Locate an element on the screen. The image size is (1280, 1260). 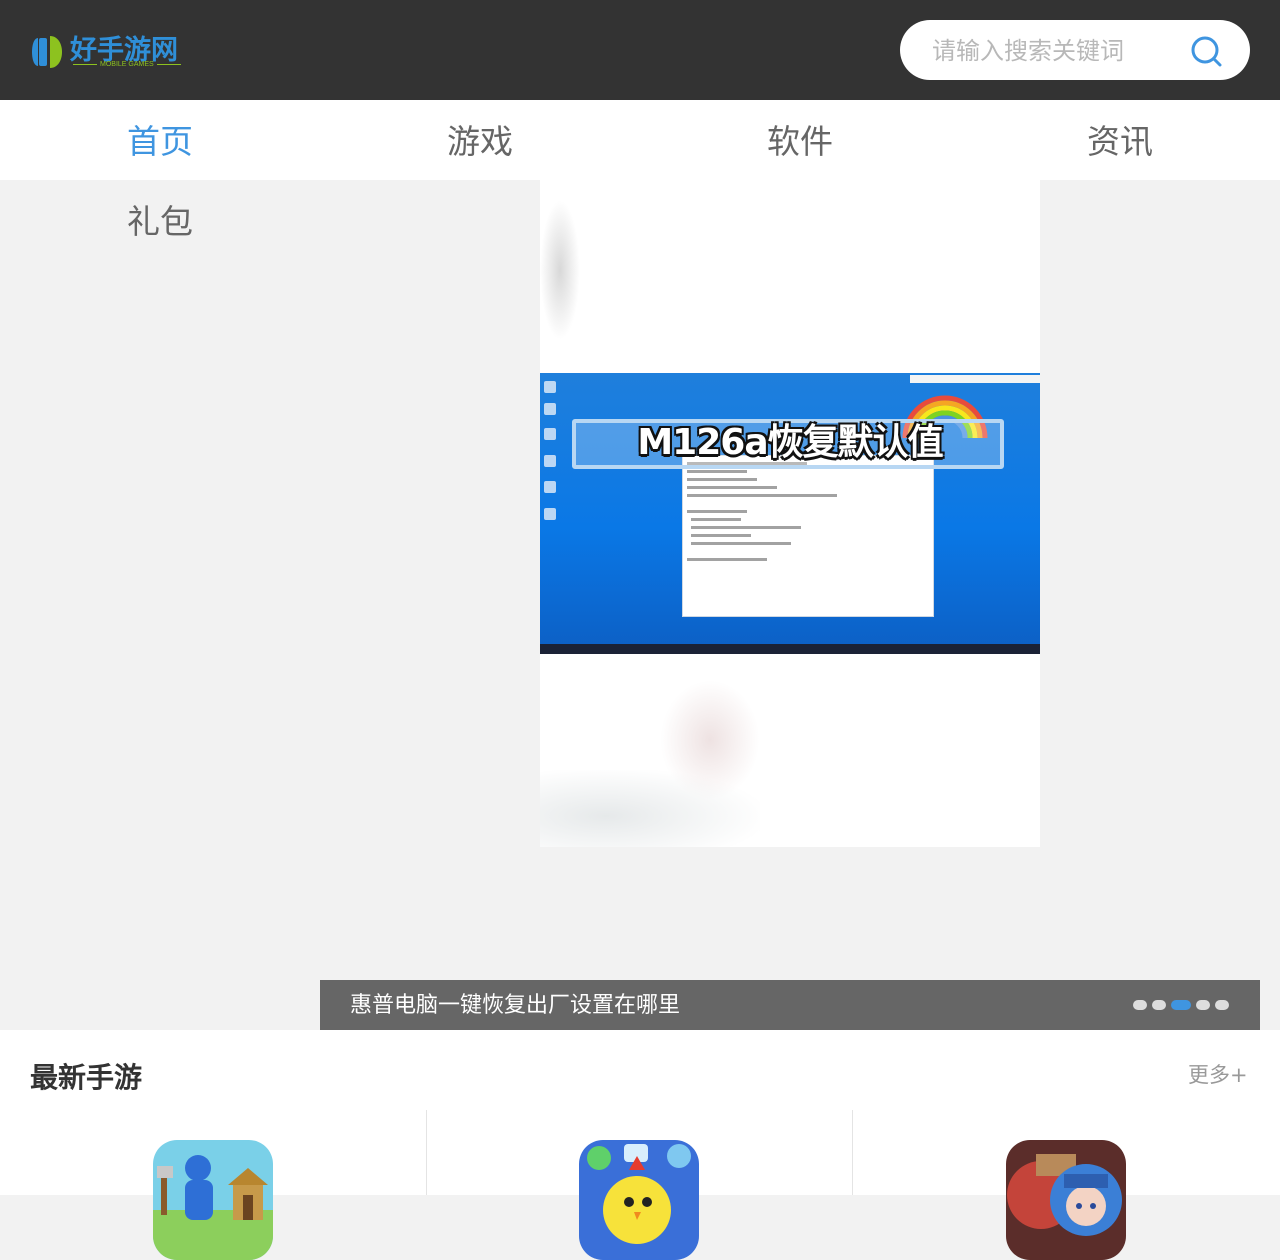
screen-toolbar is located at coordinates (975, 379).